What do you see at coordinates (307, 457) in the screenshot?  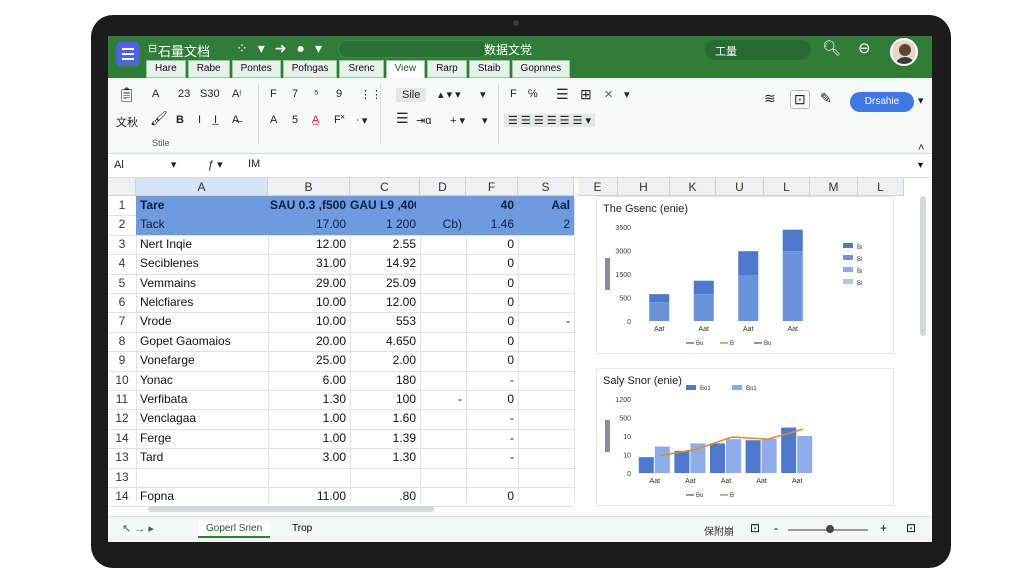 I see `table-cell: 3.00` at bounding box center [307, 457].